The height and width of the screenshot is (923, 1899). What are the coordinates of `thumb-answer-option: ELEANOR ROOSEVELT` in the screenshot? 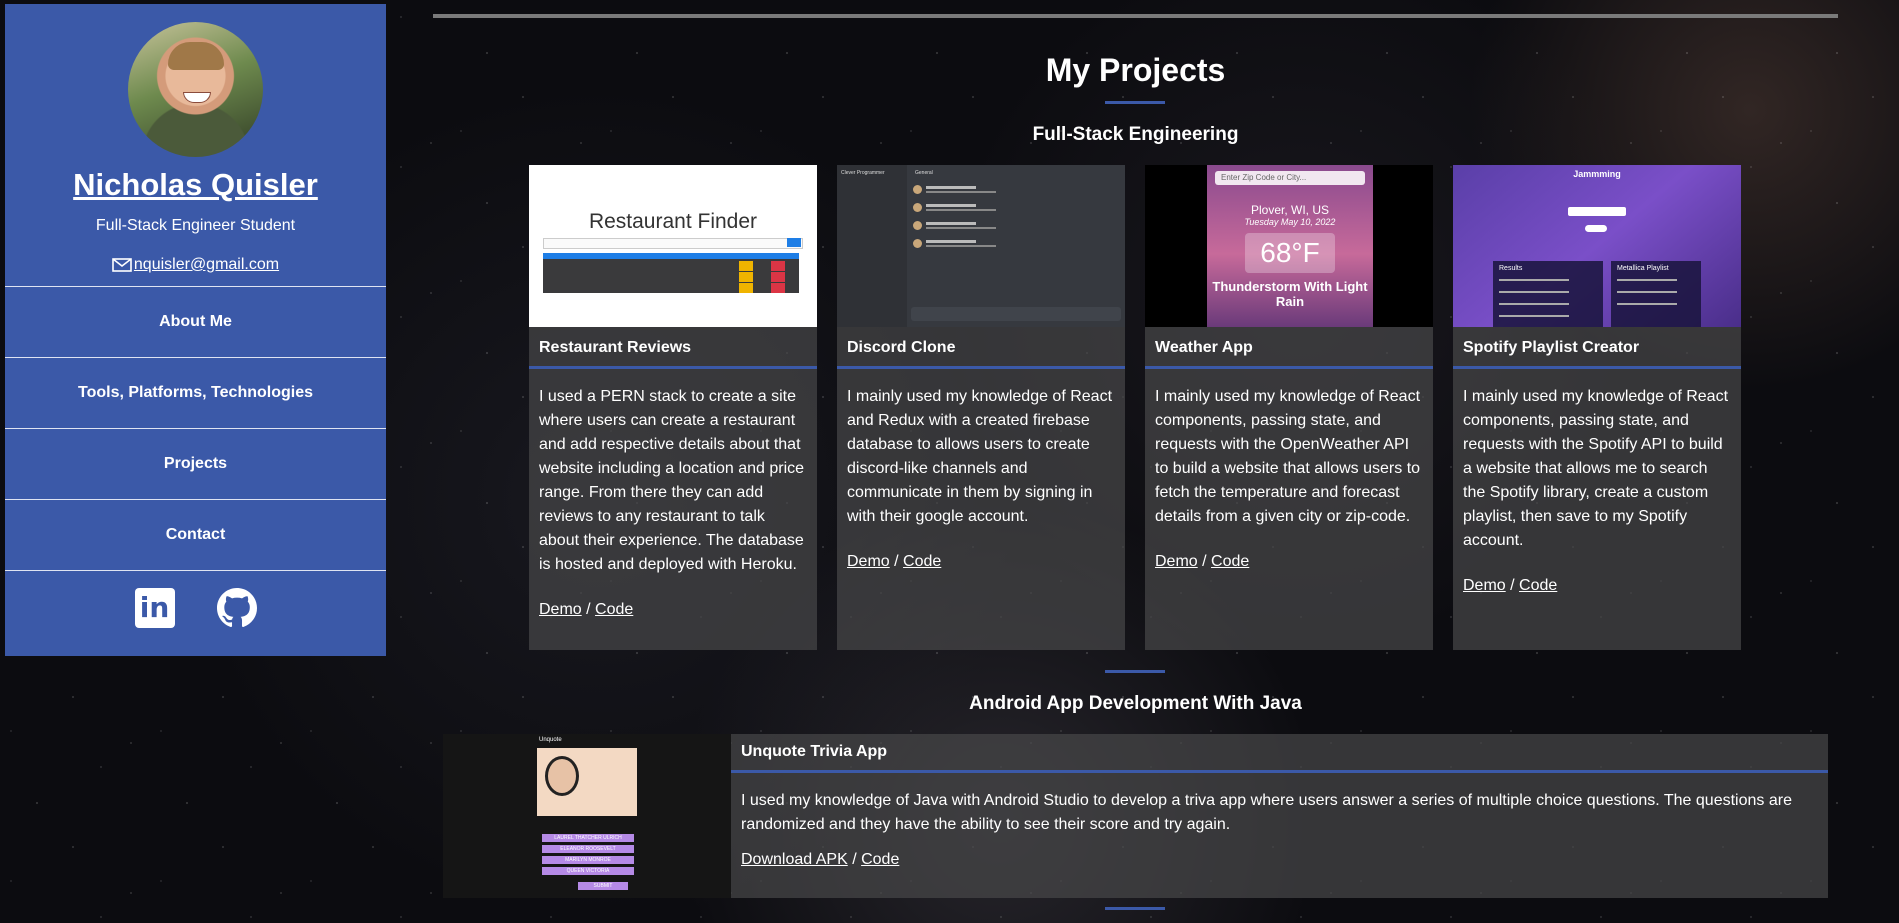 It's located at (588, 849).